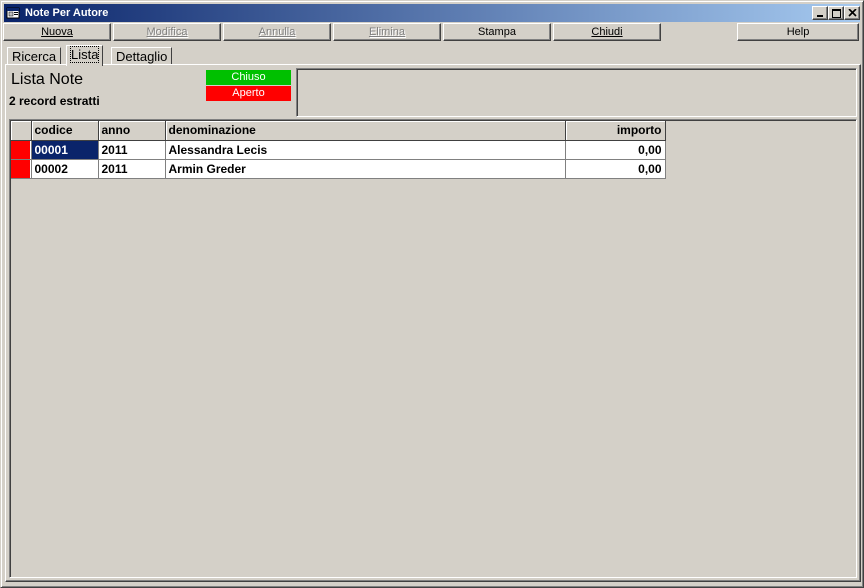 This screenshot has width=864, height=588. What do you see at coordinates (65, 169) in the screenshot?
I see `cell-codice: 00002` at bounding box center [65, 169].